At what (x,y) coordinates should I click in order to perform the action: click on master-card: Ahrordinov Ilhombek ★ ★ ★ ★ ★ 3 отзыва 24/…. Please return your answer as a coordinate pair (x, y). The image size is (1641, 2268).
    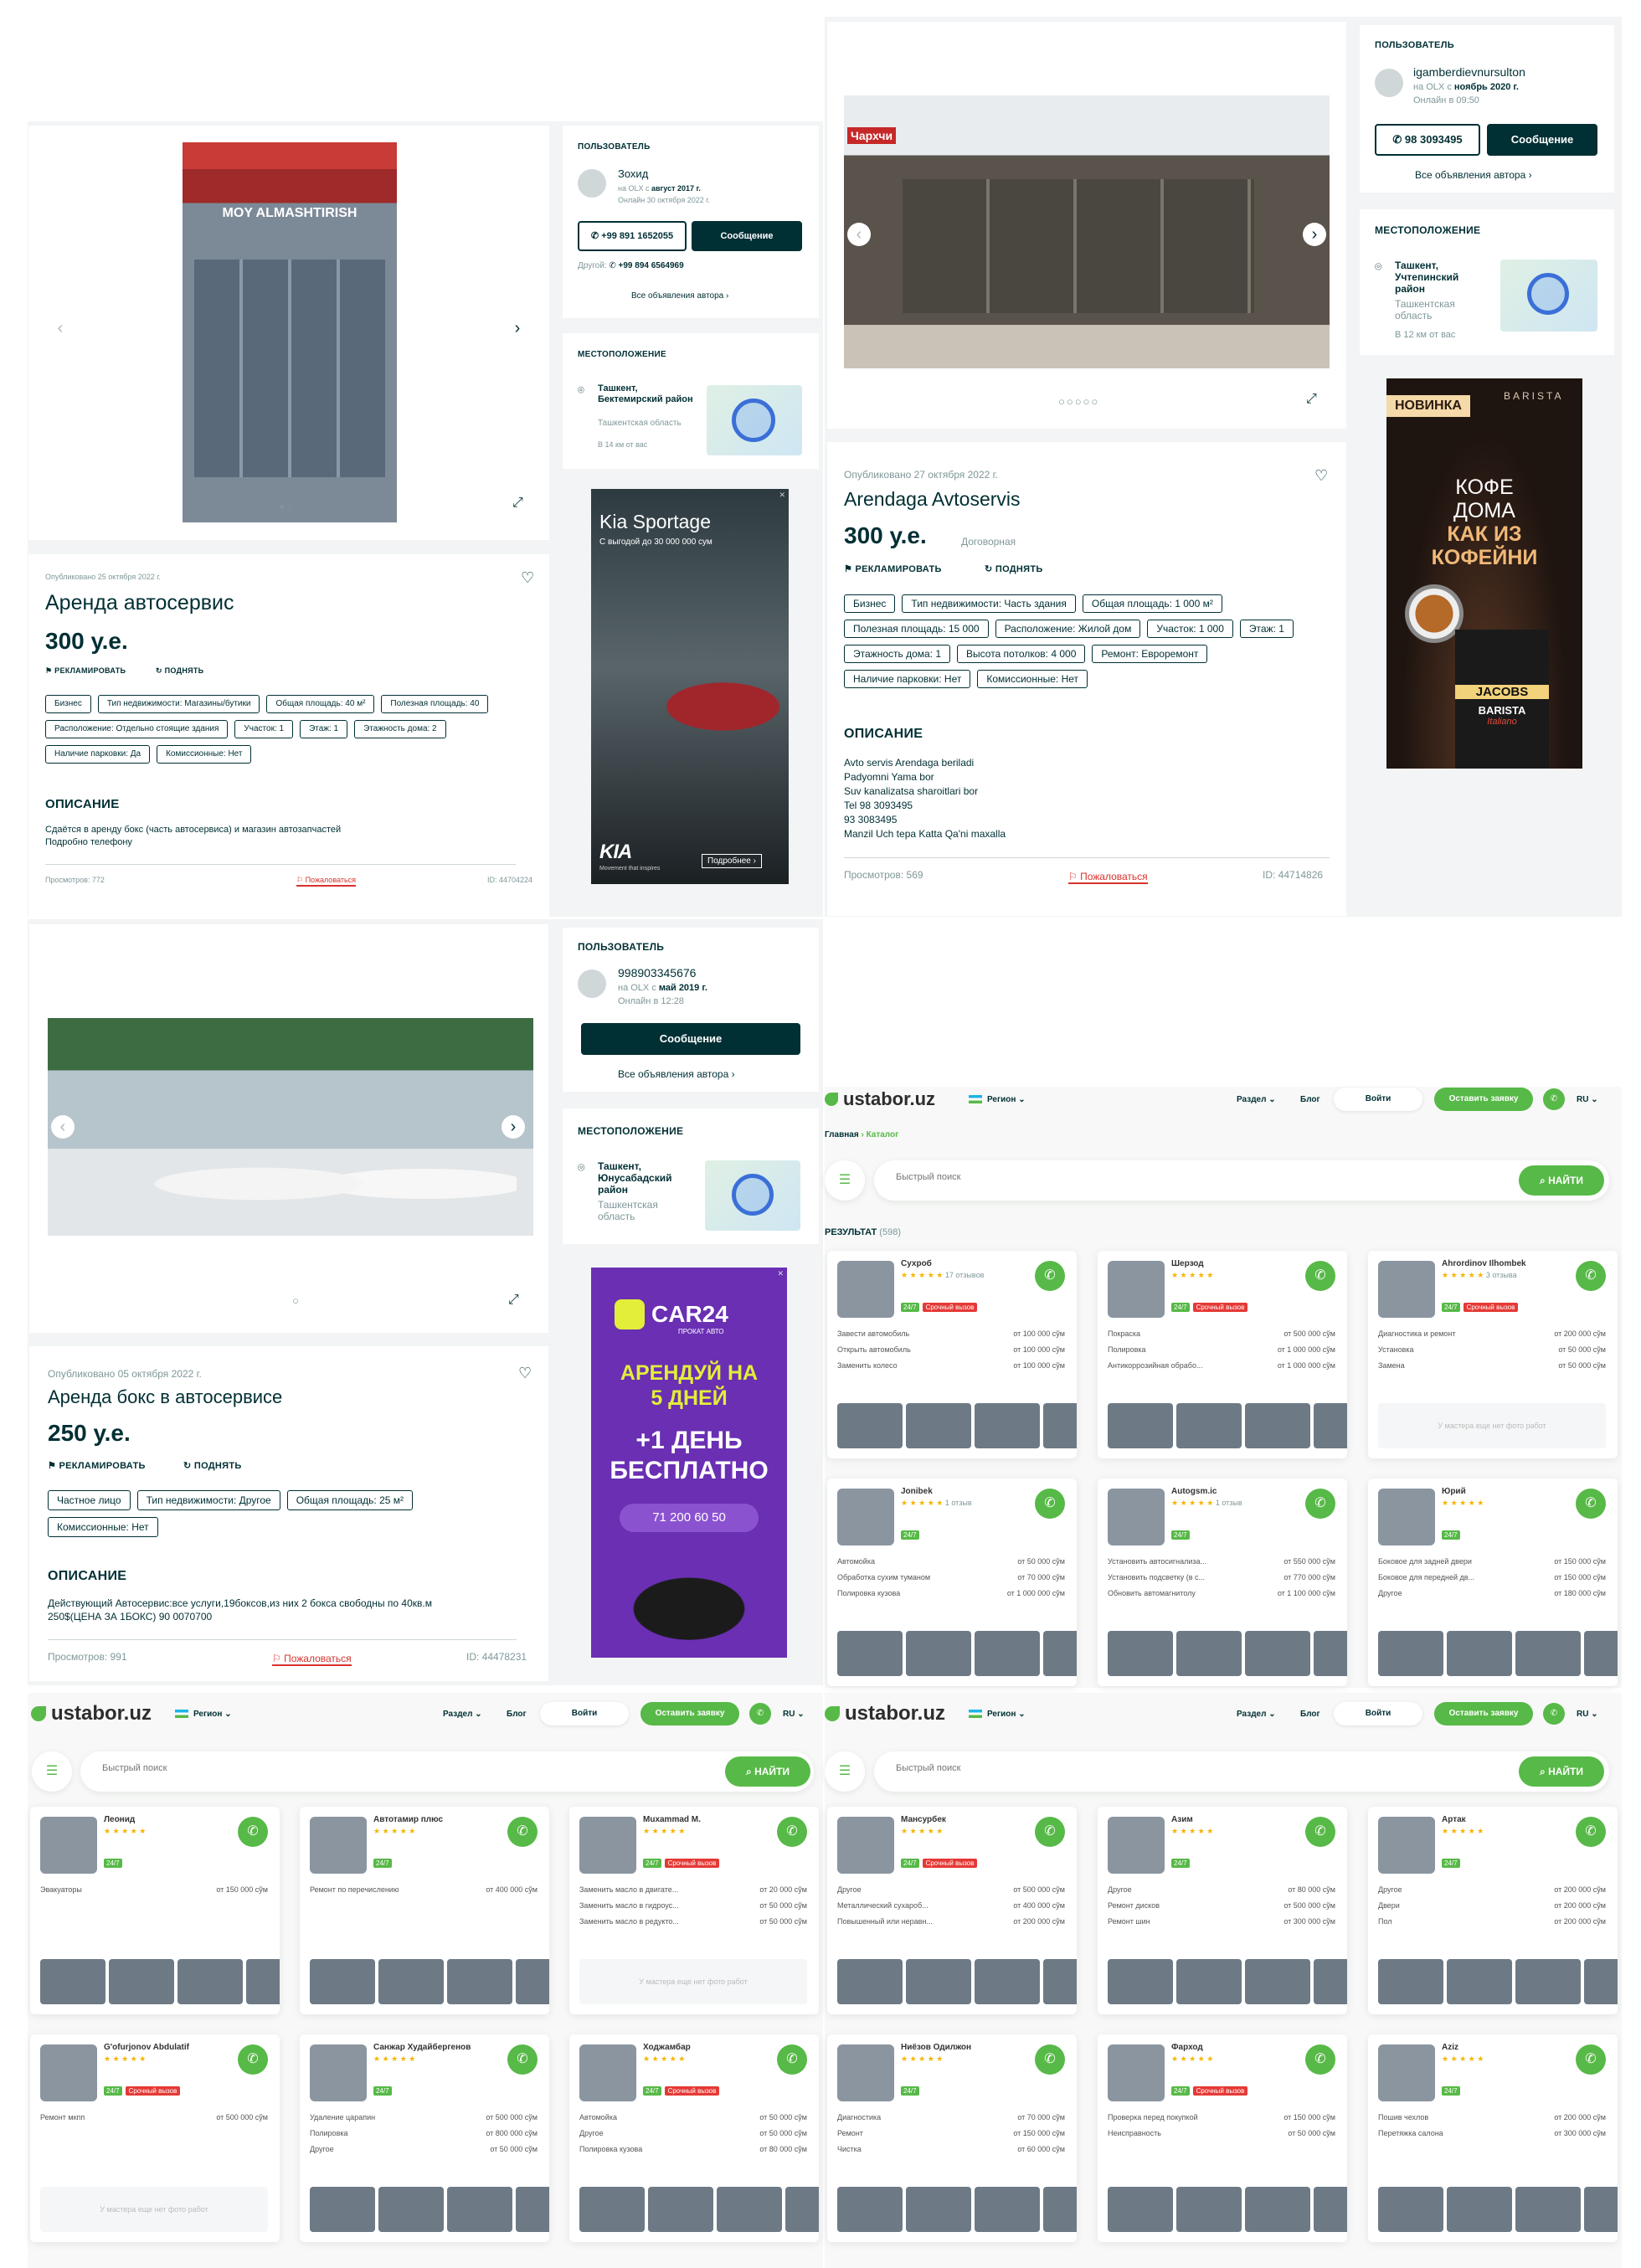
    Looking at the image, I should click on (1493, 1354).